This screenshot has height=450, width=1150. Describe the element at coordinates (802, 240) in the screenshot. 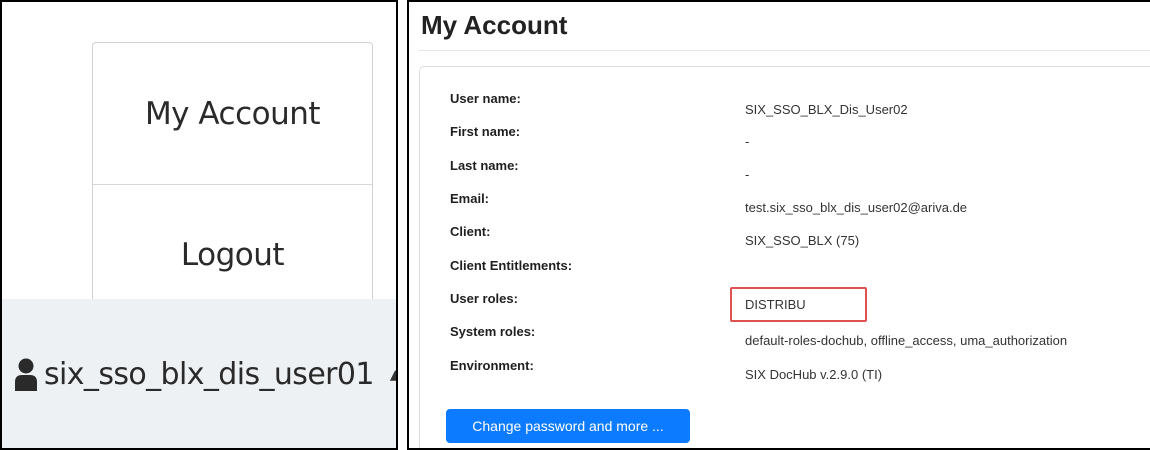

I see `client-value: SIX_SSO_BLX (75)` at that location.